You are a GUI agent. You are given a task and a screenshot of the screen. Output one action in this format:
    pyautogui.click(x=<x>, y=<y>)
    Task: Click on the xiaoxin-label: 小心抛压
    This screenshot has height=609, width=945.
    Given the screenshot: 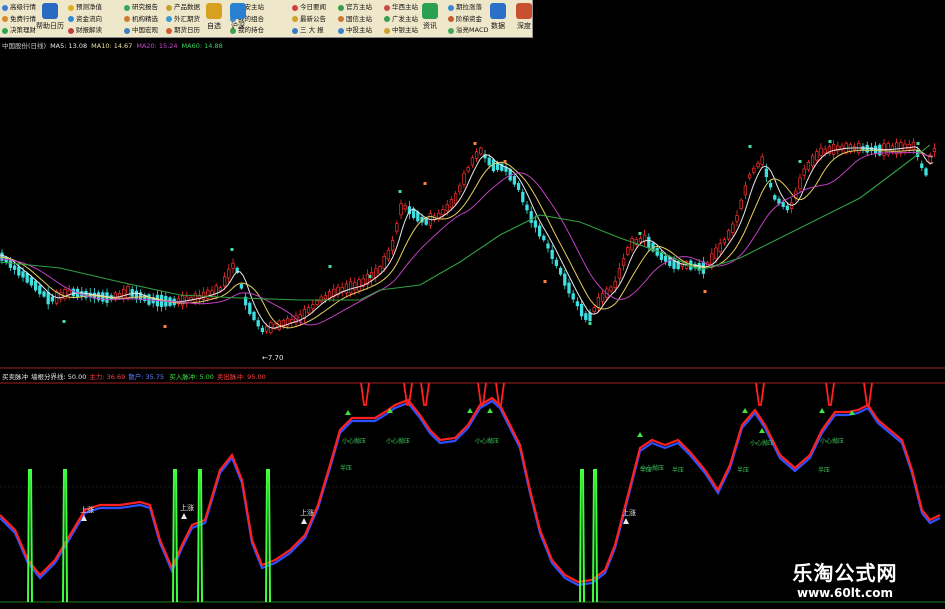 What is the action you would take?
    pyautogui.click(x=354, y=441)
    